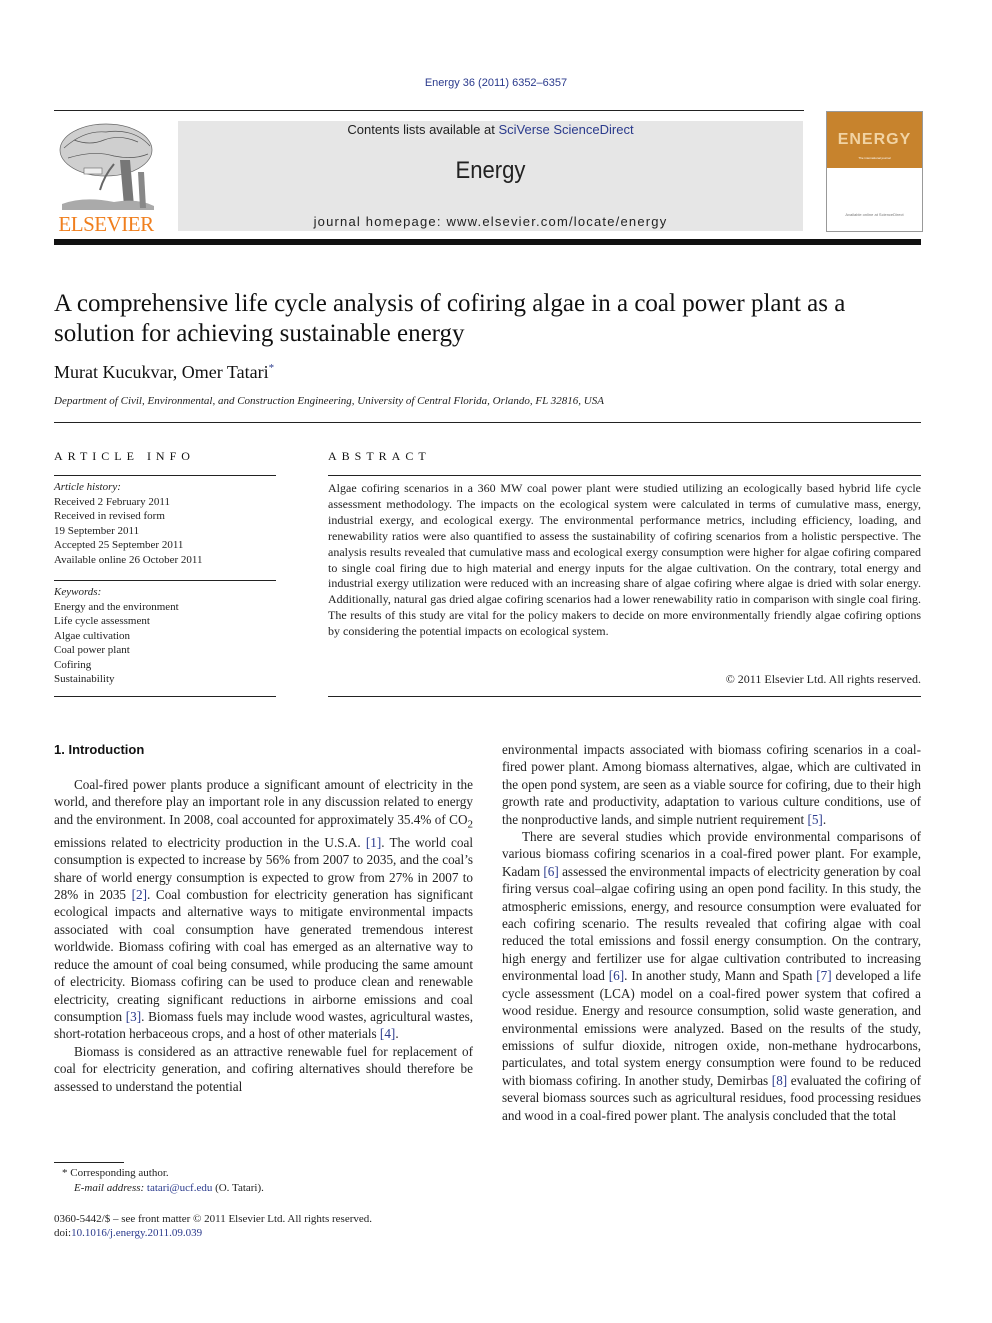 The image size is (992, 1323). Describe the element at coordinates (115, 1173) in the screenshot. I see `corresponding-author-note: * Corresponding author.` at that location.